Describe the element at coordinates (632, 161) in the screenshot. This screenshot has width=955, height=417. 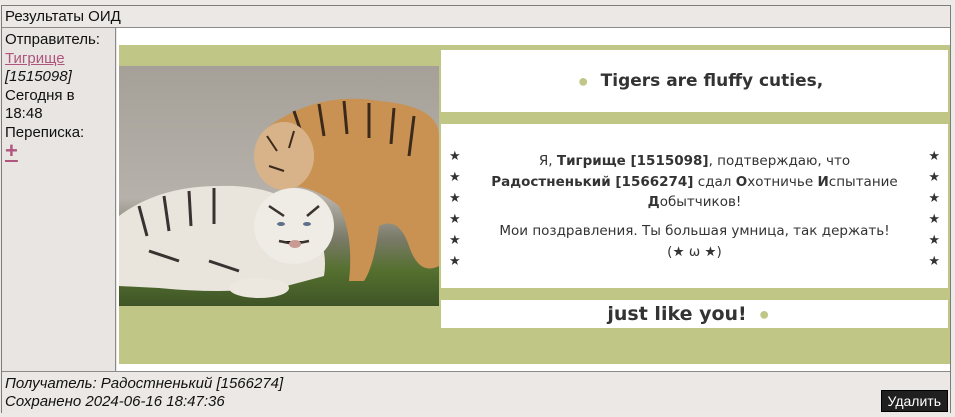
I see `msg-sender-name: Тигрище [1515098]` at that location.